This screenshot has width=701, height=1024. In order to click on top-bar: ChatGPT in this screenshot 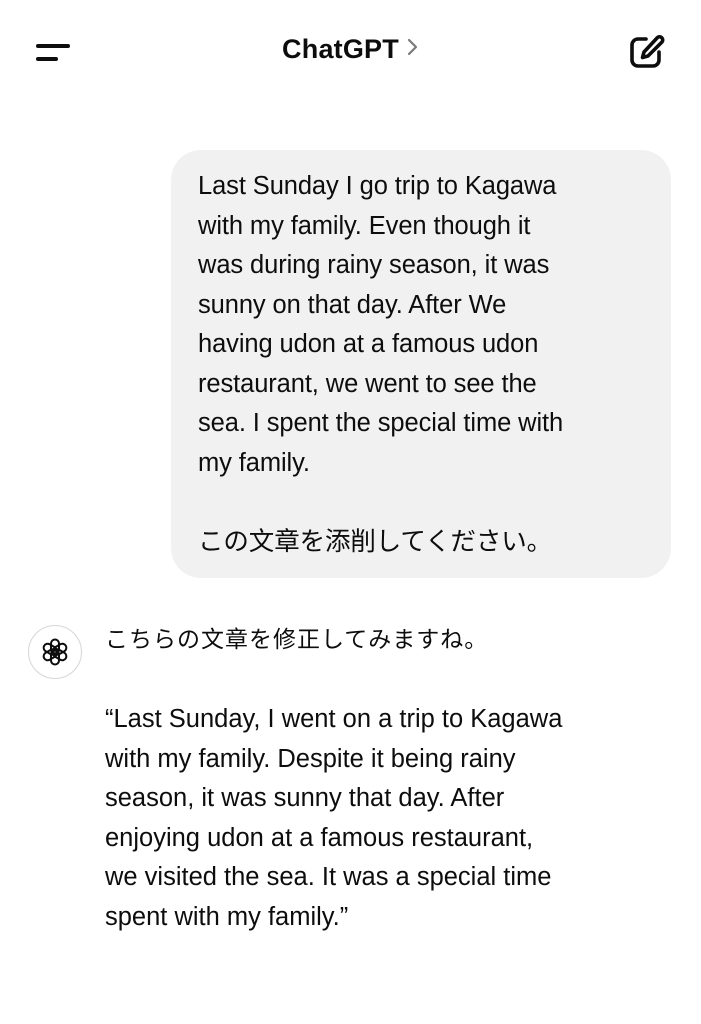, I will do `click(350, 52)`.